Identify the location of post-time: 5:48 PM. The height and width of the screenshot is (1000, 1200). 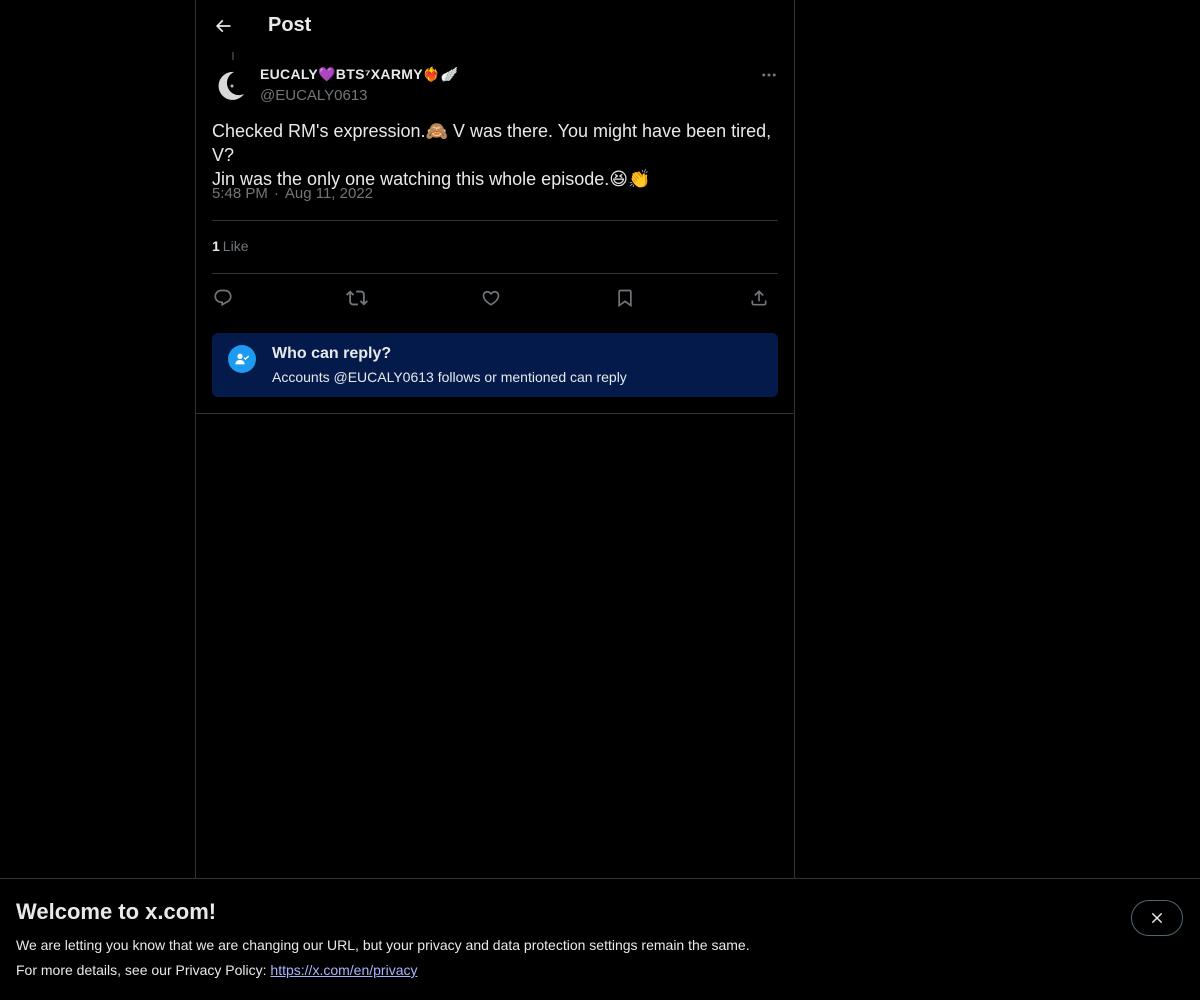
(240, 193).